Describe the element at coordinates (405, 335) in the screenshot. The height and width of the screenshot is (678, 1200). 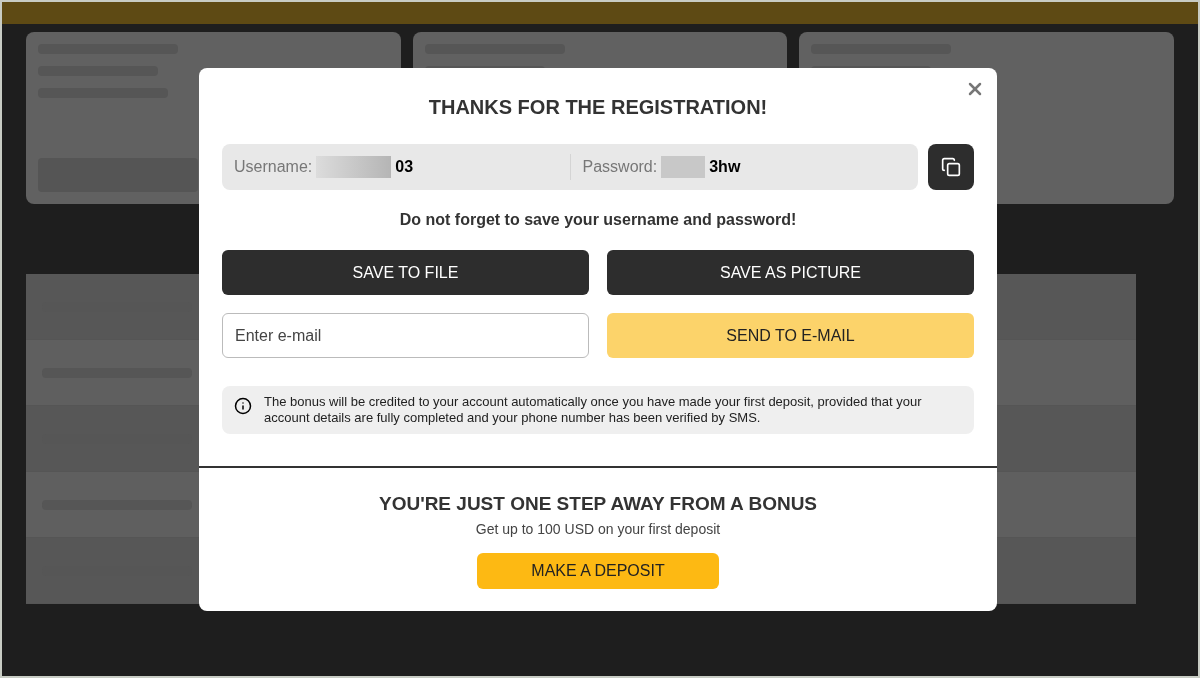
I see `email-field: Enter e-mail` at that location.